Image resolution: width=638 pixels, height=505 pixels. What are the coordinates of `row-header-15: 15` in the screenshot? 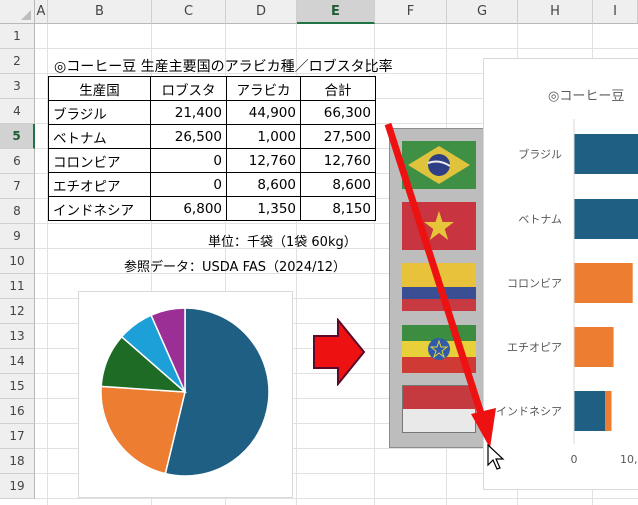 It's located at (17, 386).